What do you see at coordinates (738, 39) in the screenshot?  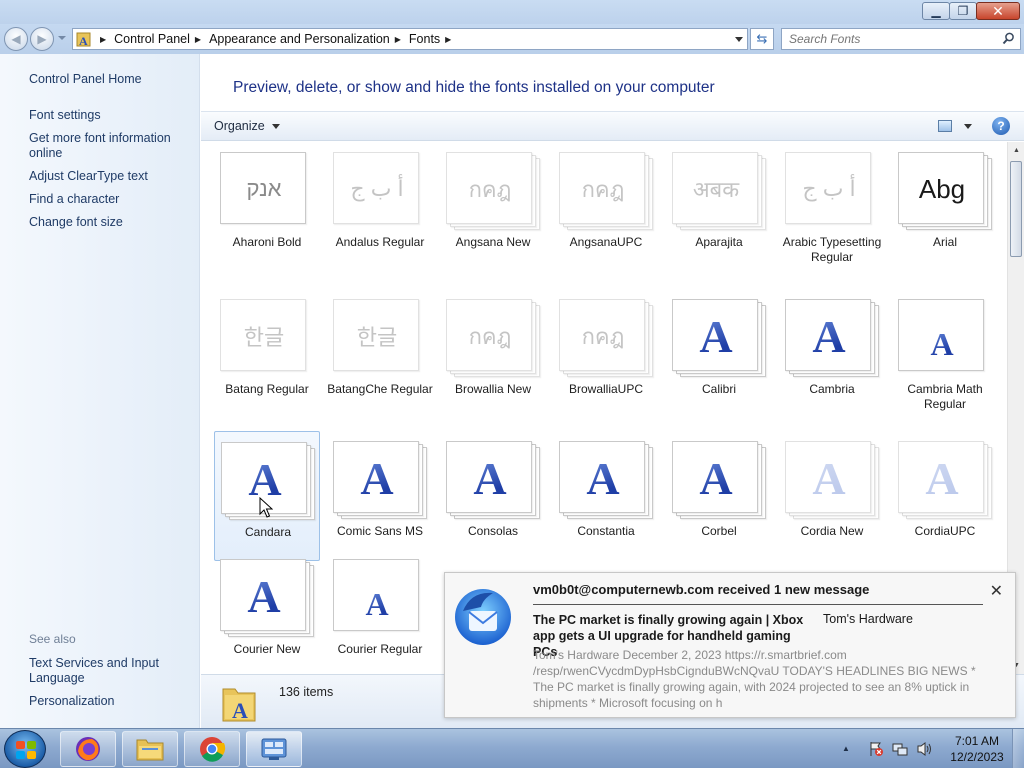 I see `address-history-dropdown` at bounding box center [738, 39].